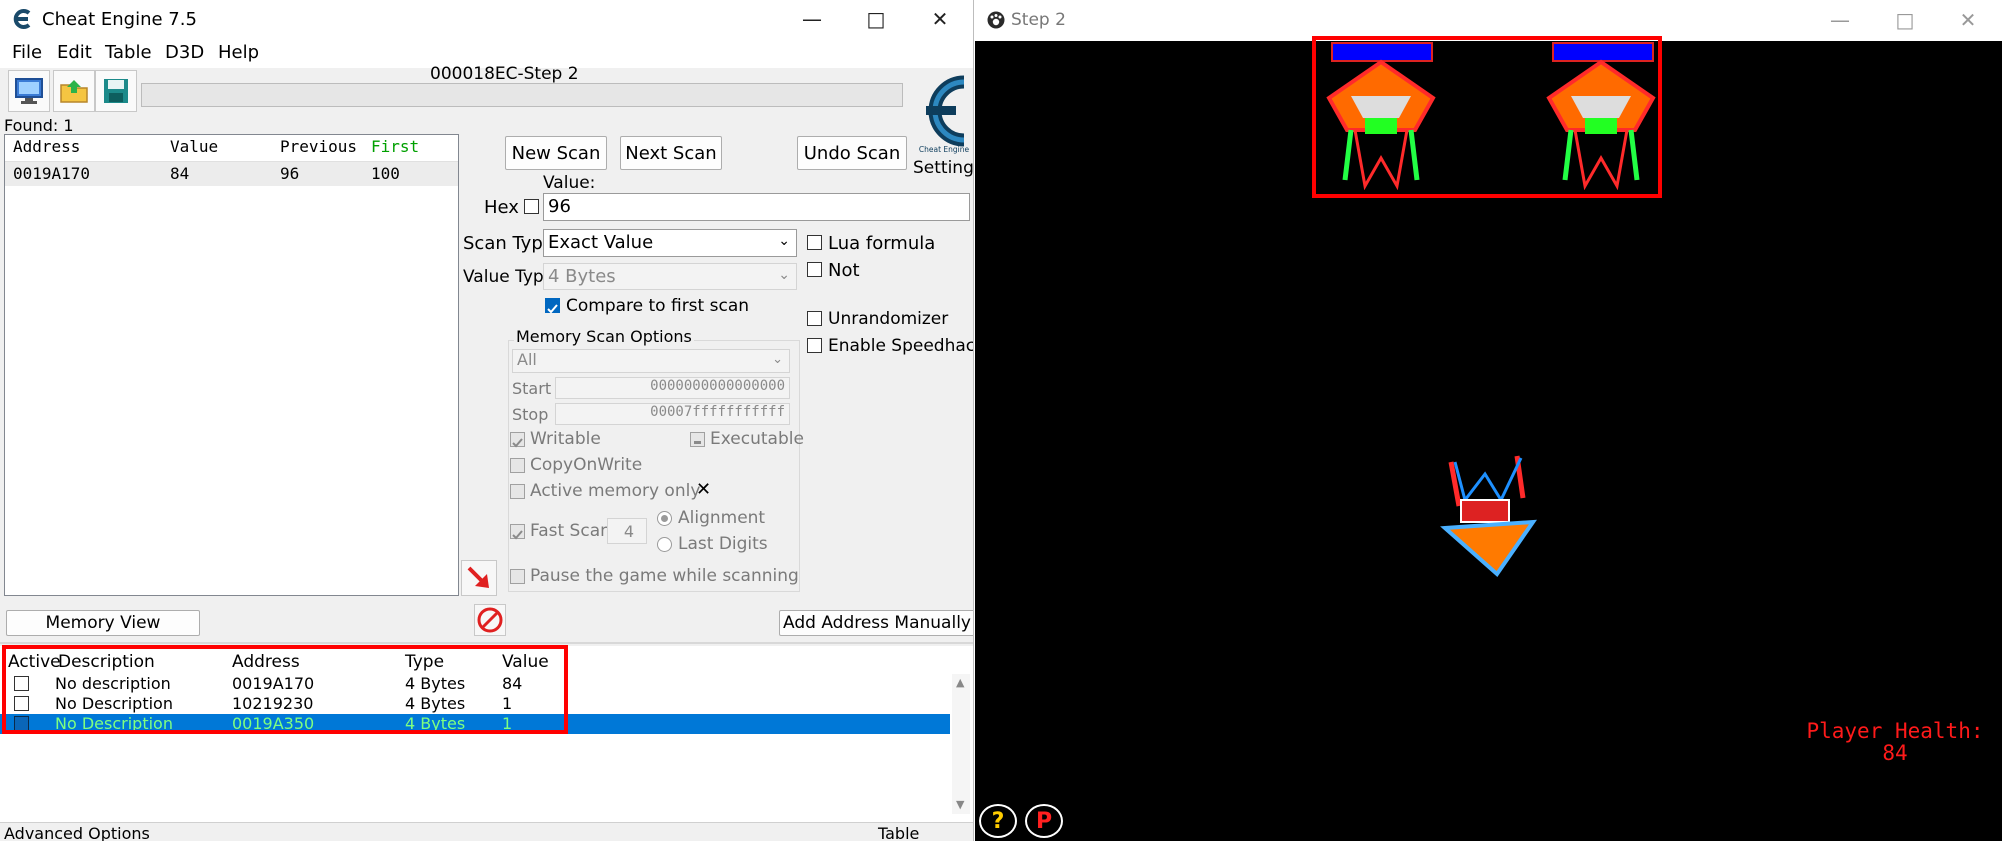 This screenshot has height=841, width=2002. Describe the element at coordinates (517, 491) in the screenshot. I see `active-memory-checkbox` at that location.